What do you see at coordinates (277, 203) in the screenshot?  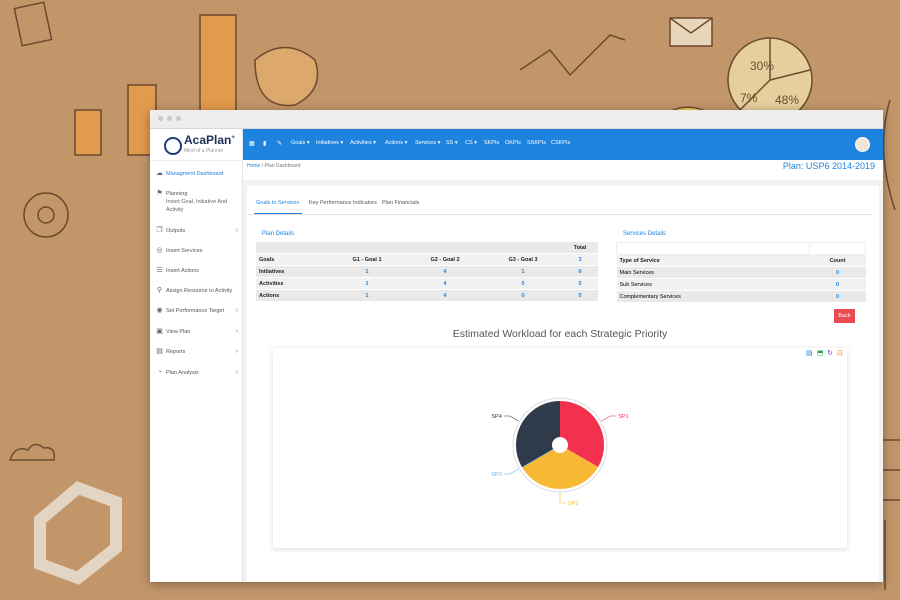 I see `tab-goals-to-services: Goals to Services` at bounding box center [277, 203].